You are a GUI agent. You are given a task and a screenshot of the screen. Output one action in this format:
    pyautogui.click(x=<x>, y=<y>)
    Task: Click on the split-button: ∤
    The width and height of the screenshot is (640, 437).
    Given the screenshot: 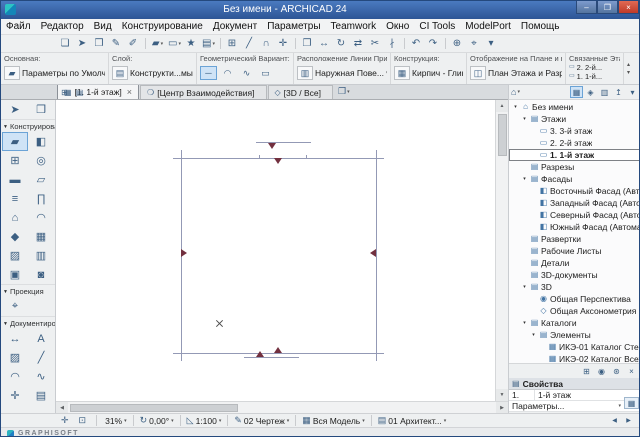 What is the action you would take?
    pyautogui.click(x=392, y=44)
    